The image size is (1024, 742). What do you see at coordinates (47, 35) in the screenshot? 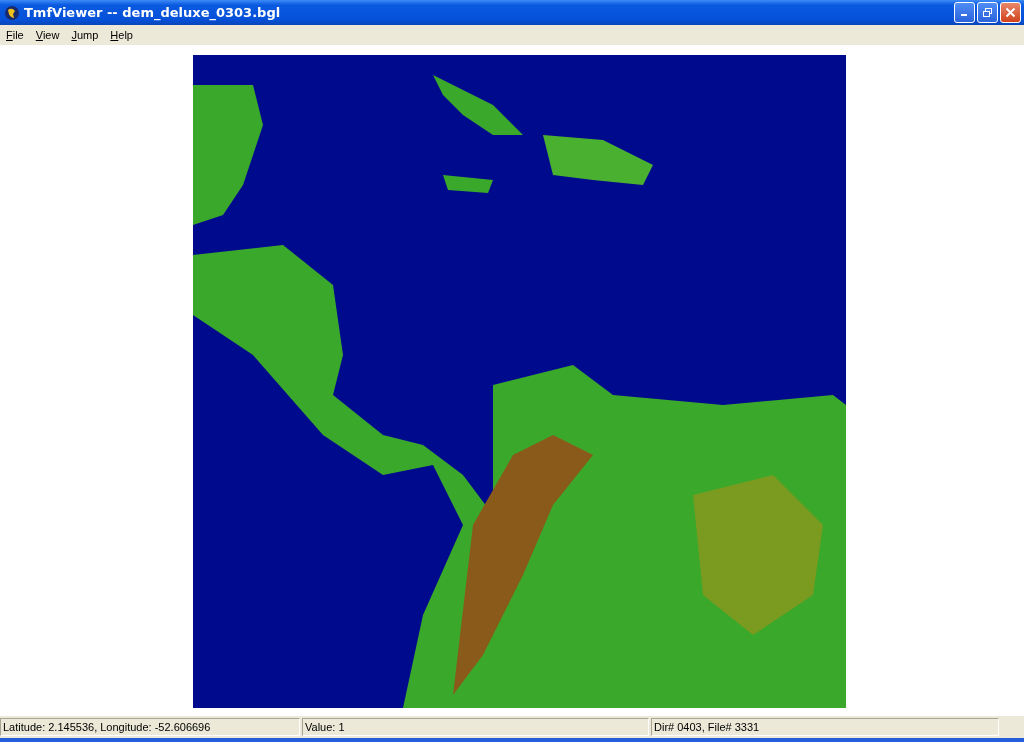
I see `menu-item: View` at bounding box center [47, 35].